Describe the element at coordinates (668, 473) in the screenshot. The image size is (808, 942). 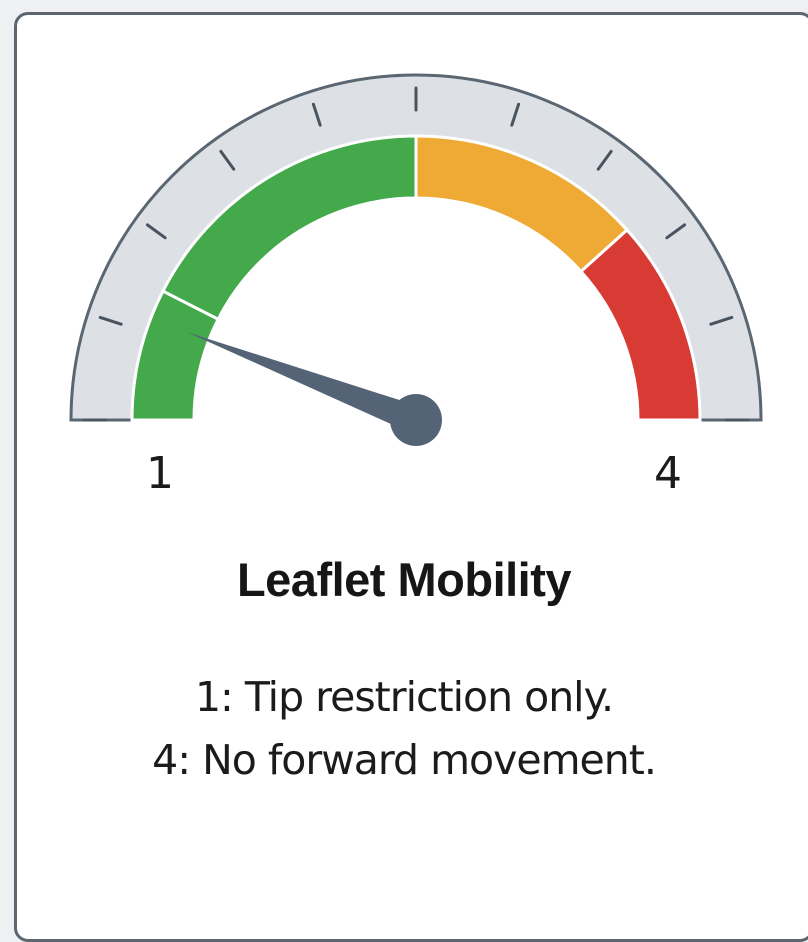
I see `gauge-max-label: 4` at that location.